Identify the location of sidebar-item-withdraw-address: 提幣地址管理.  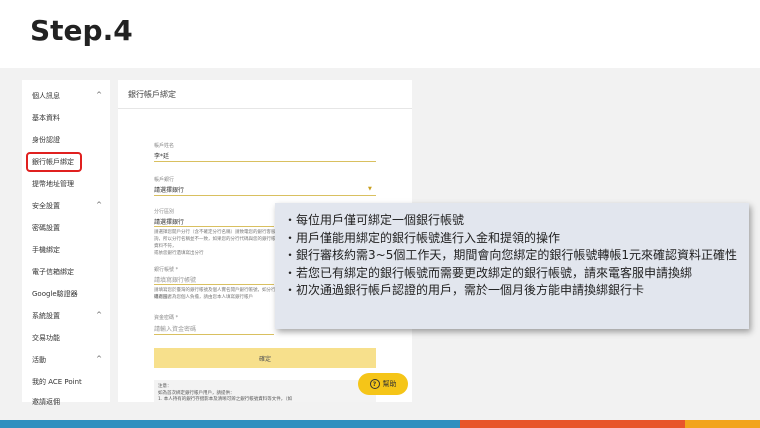
(53, 184).